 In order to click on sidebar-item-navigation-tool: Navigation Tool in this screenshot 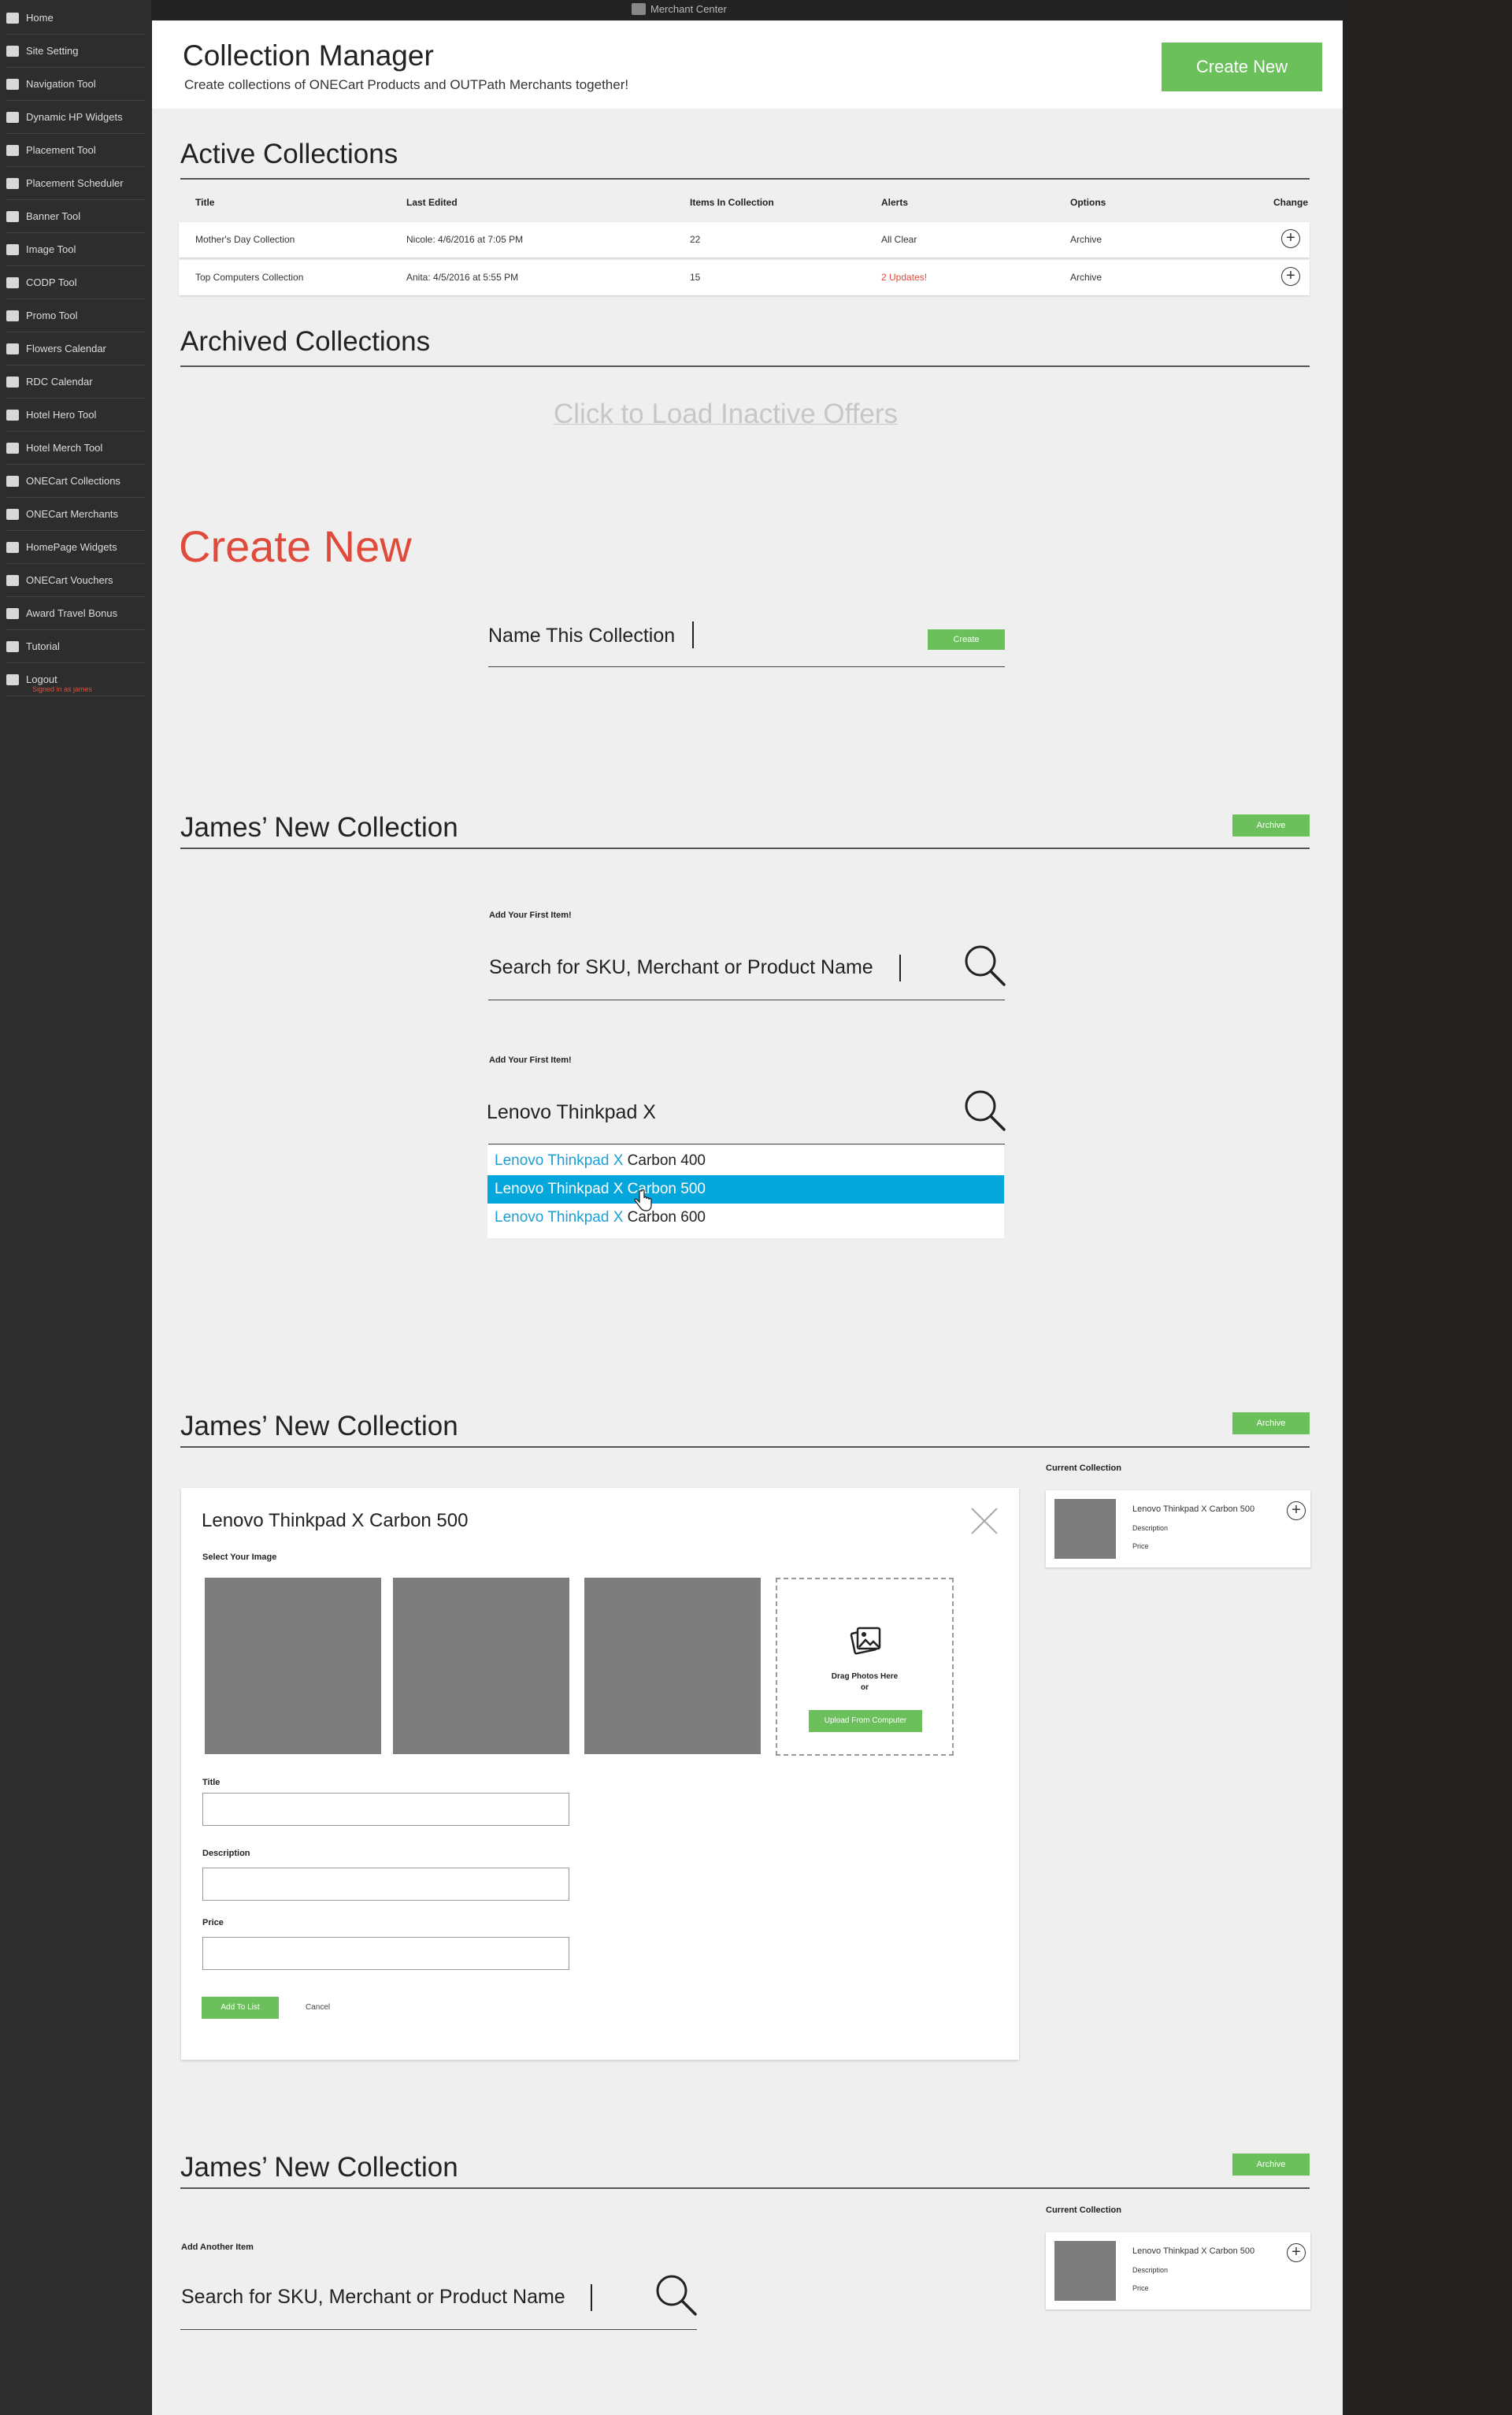, I will do `click(75, 84)`.